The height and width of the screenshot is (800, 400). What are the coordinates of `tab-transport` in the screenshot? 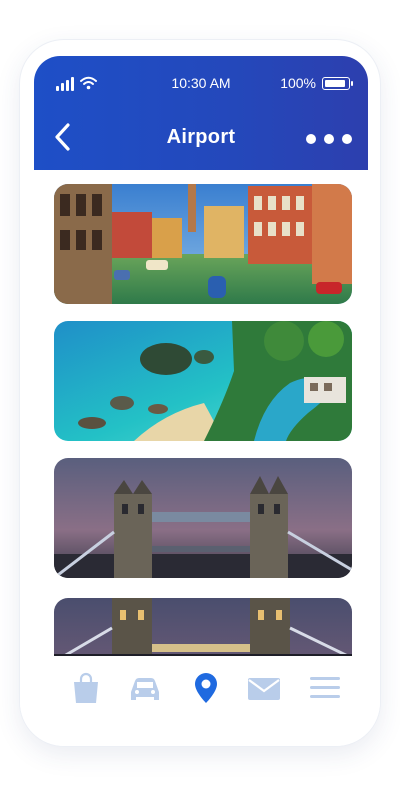 It's located at (145, 688).